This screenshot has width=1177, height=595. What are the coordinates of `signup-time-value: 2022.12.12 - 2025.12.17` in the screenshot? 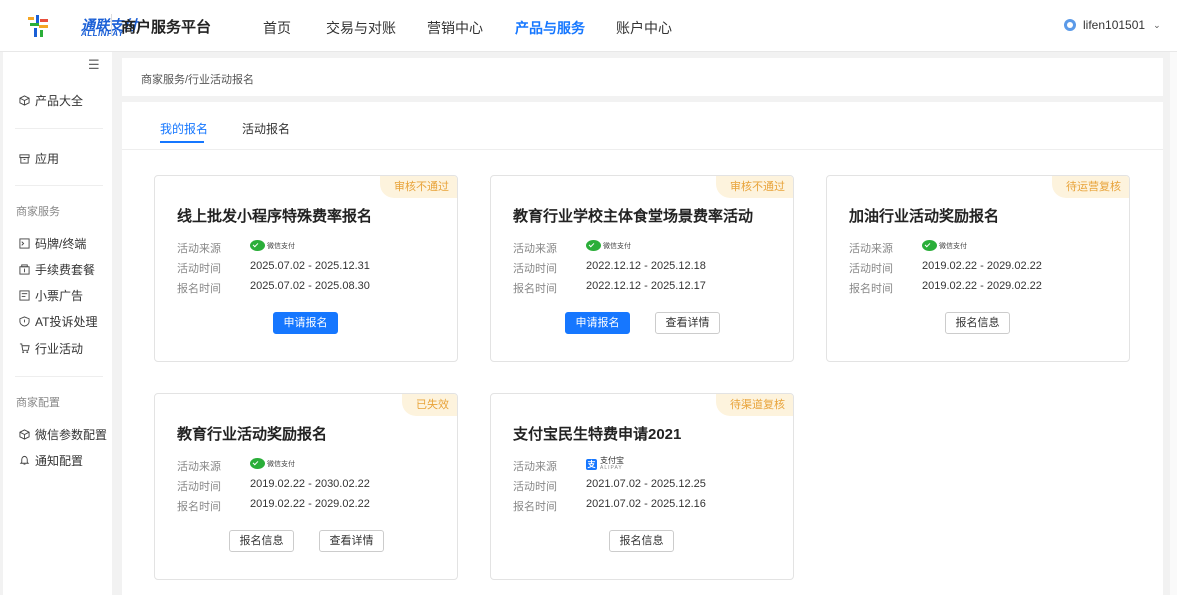 It's located at (646, 286).